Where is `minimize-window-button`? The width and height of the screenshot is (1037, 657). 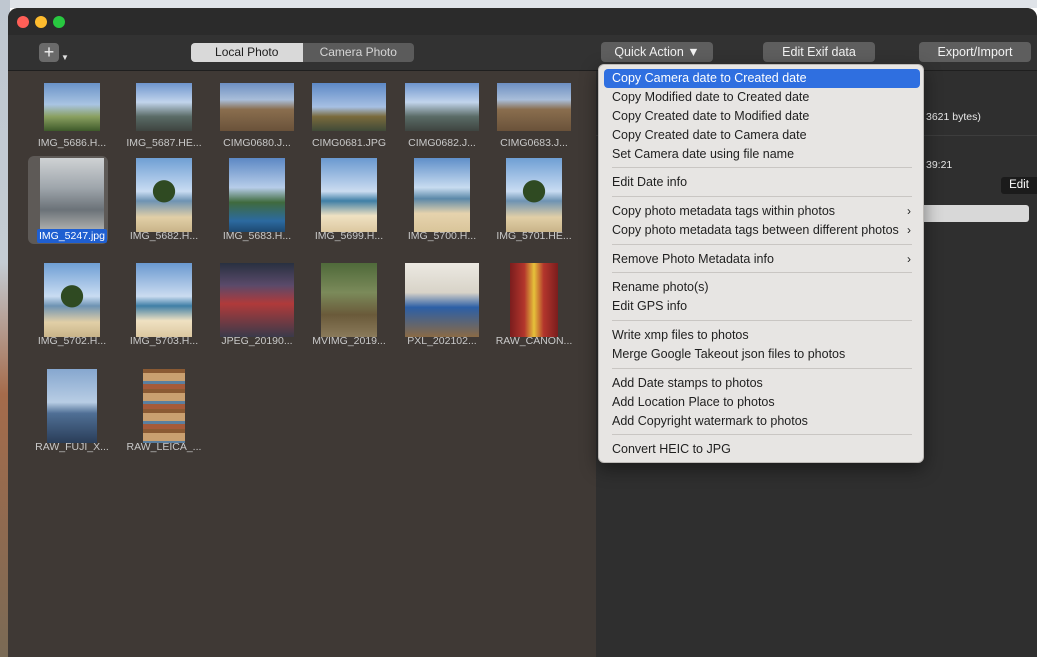 minimize-window-button is located at coordinates (41, 22).